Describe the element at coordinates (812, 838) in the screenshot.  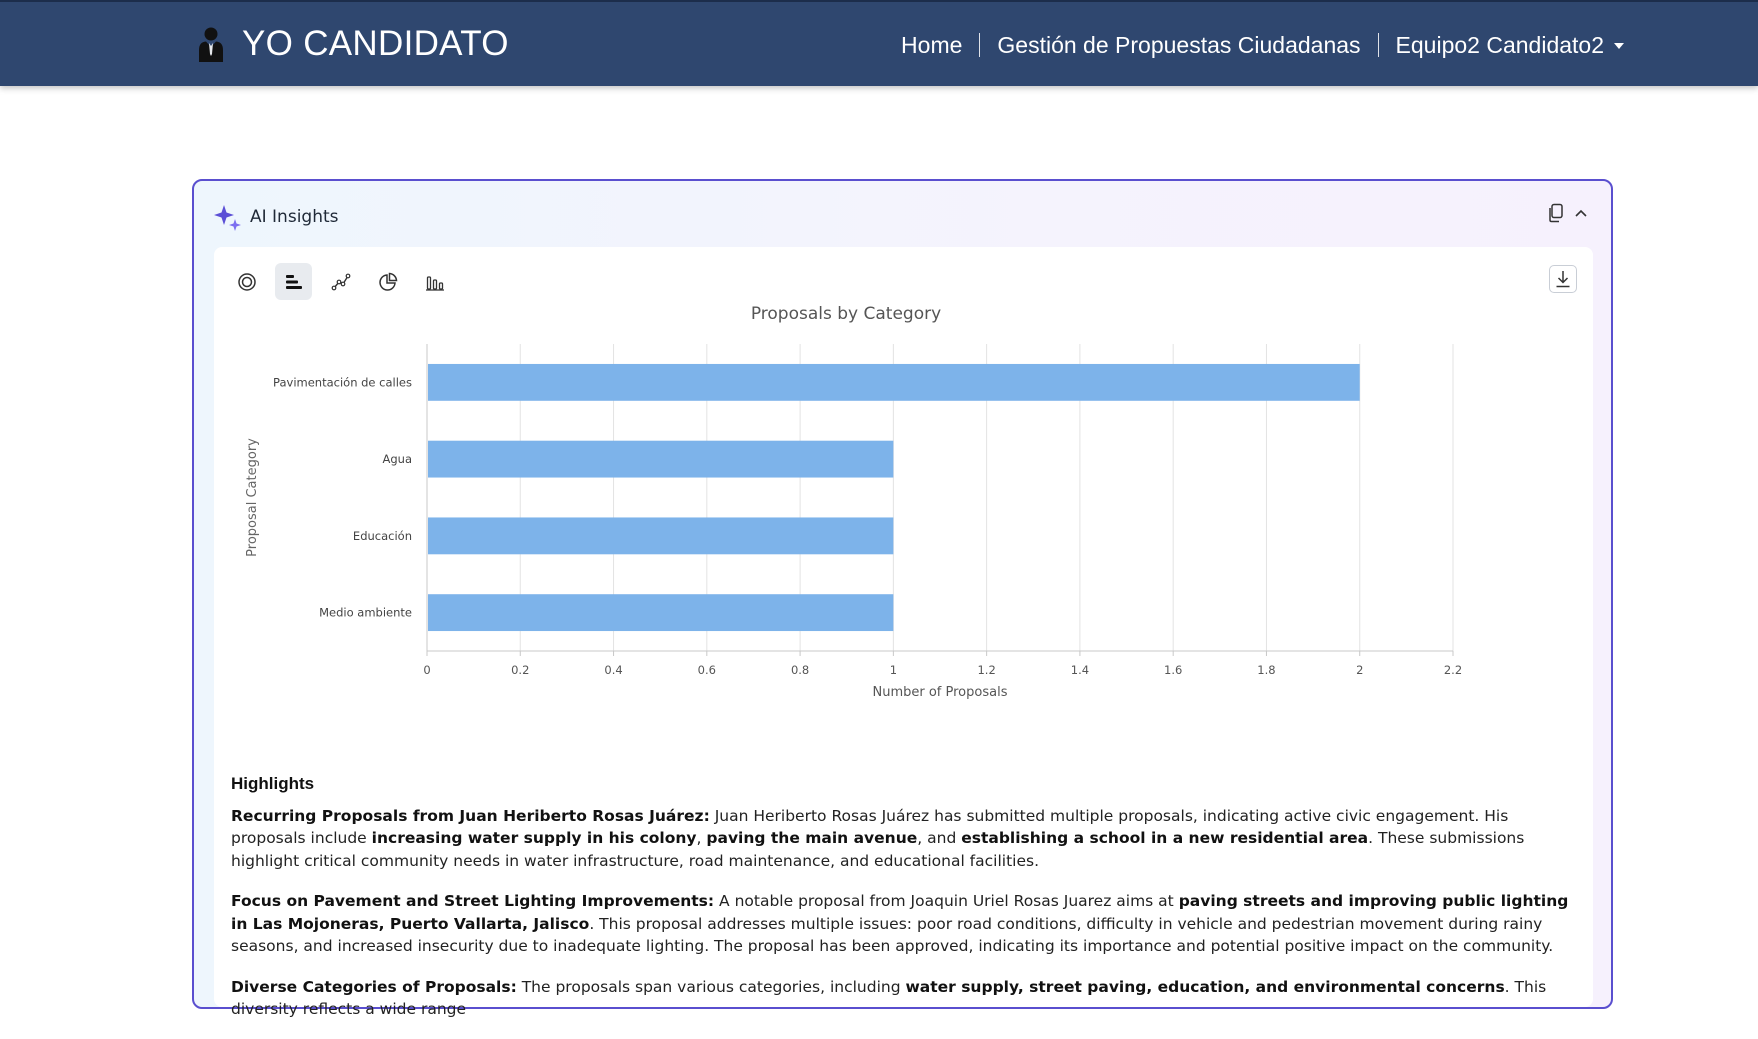
I see `highlight-bold: paving the main avenue` at that location.